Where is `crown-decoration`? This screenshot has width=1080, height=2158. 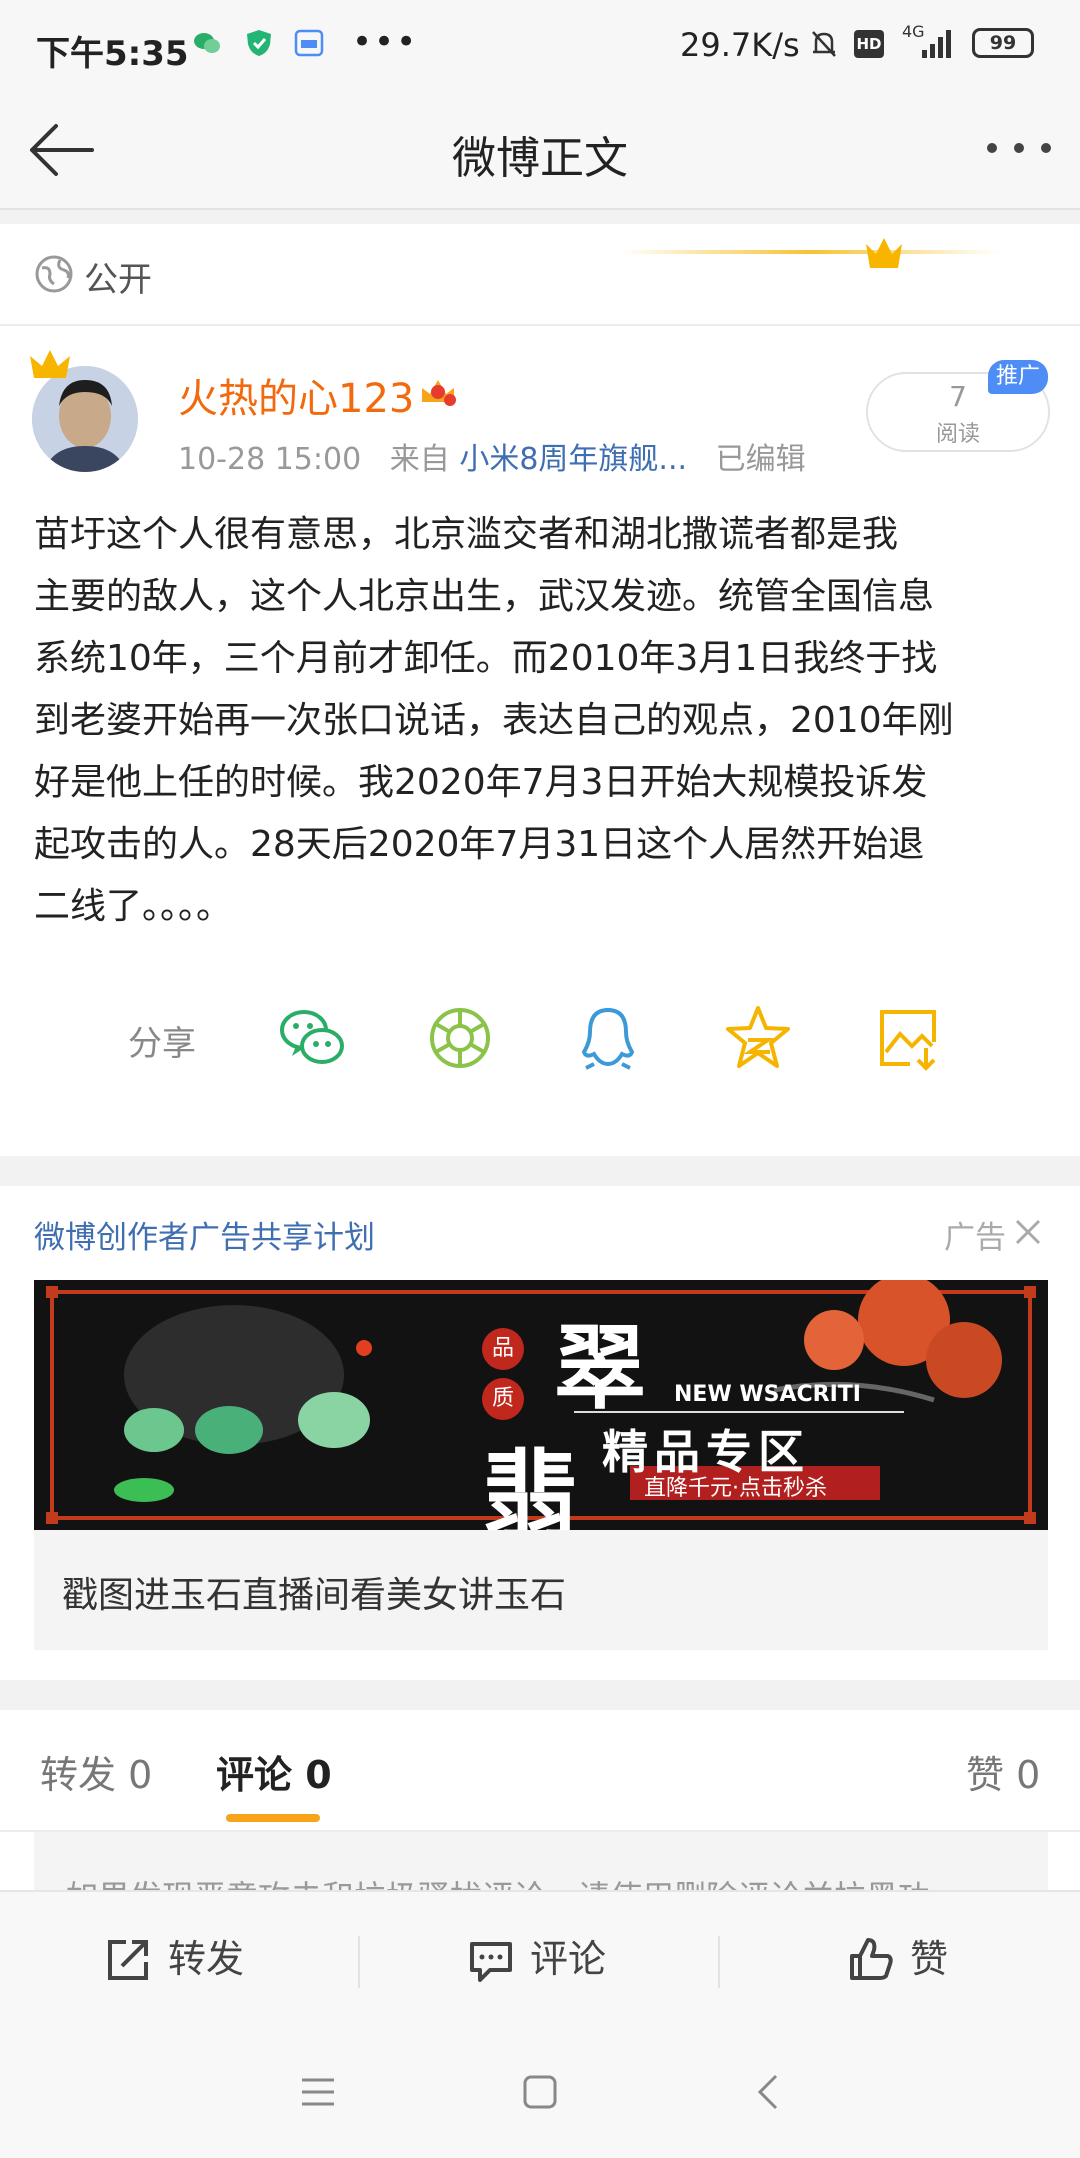 crown-decoration is located at coordinates (810, 253).